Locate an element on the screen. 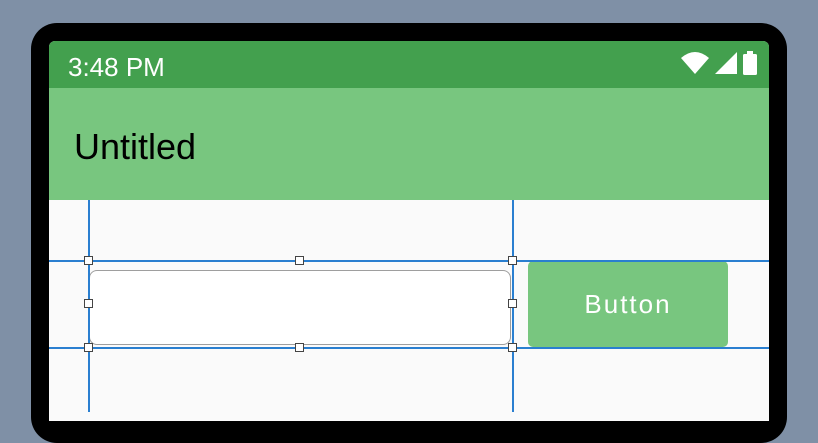 Image resolution: width=818 pixels, height=443 pixels. resize-handle-top-left is located at coordinates (88, 260).